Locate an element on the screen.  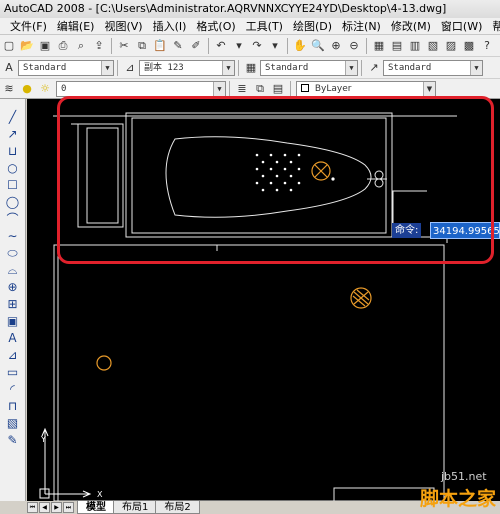
menu-modify: 修改(M) is located at coordinates (411, 26).